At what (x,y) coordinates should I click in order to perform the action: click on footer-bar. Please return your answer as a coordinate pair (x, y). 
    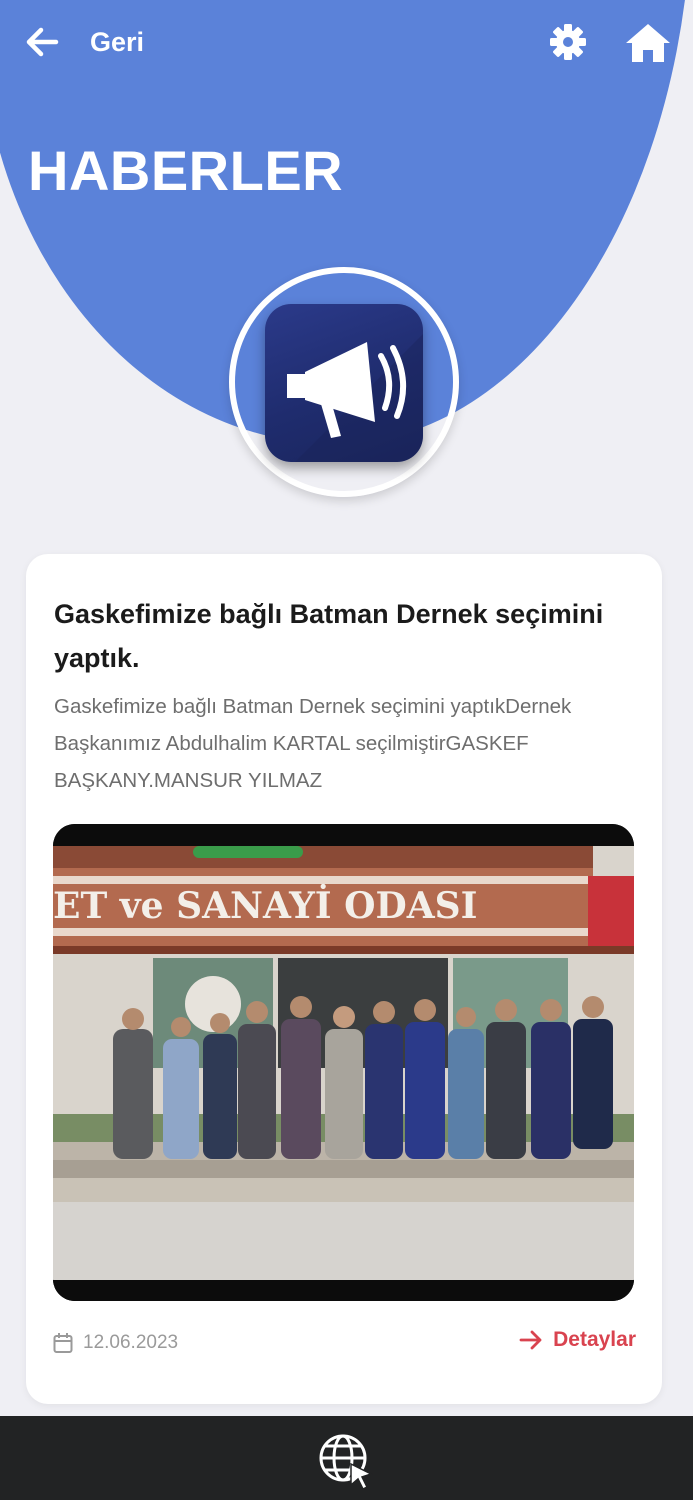
    Looking at the image, I should click on (346, 1458).